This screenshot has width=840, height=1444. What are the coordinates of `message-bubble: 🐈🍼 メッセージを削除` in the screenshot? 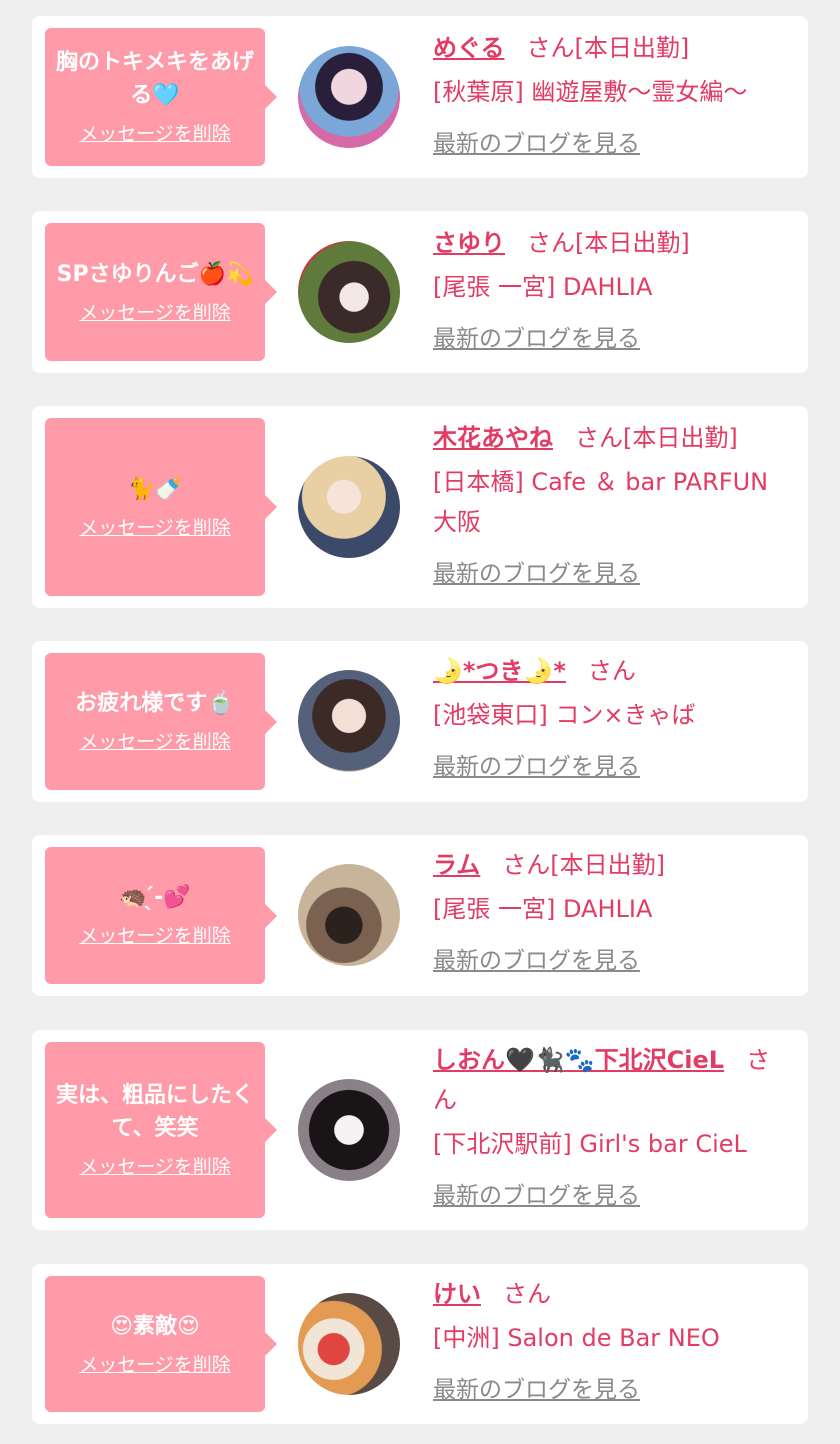 It's located at (161, 507).